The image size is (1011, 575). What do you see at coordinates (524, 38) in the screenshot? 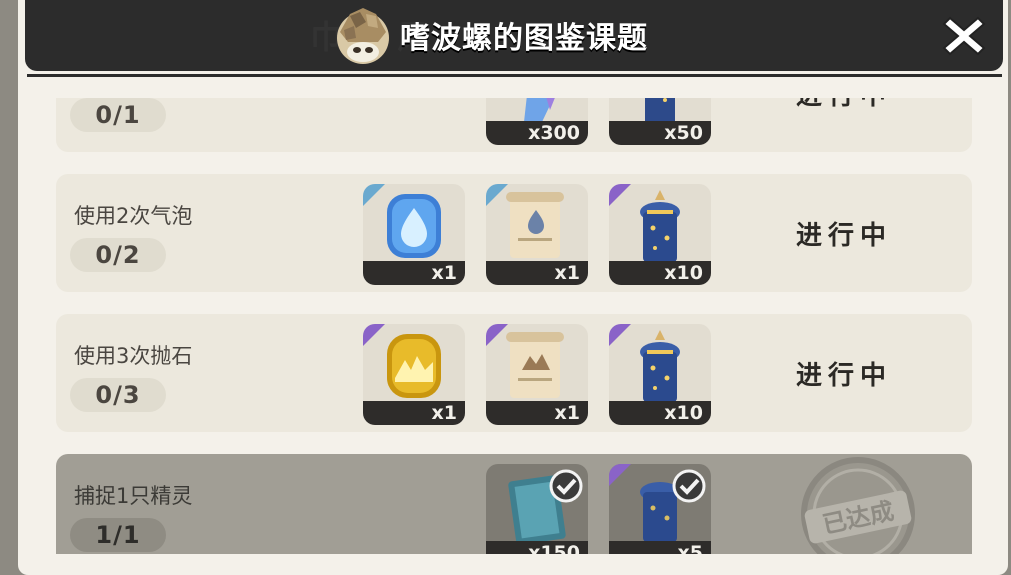
I see `page-title: 嗜波螺的图鉴课题` at bounding box center [524, 38].